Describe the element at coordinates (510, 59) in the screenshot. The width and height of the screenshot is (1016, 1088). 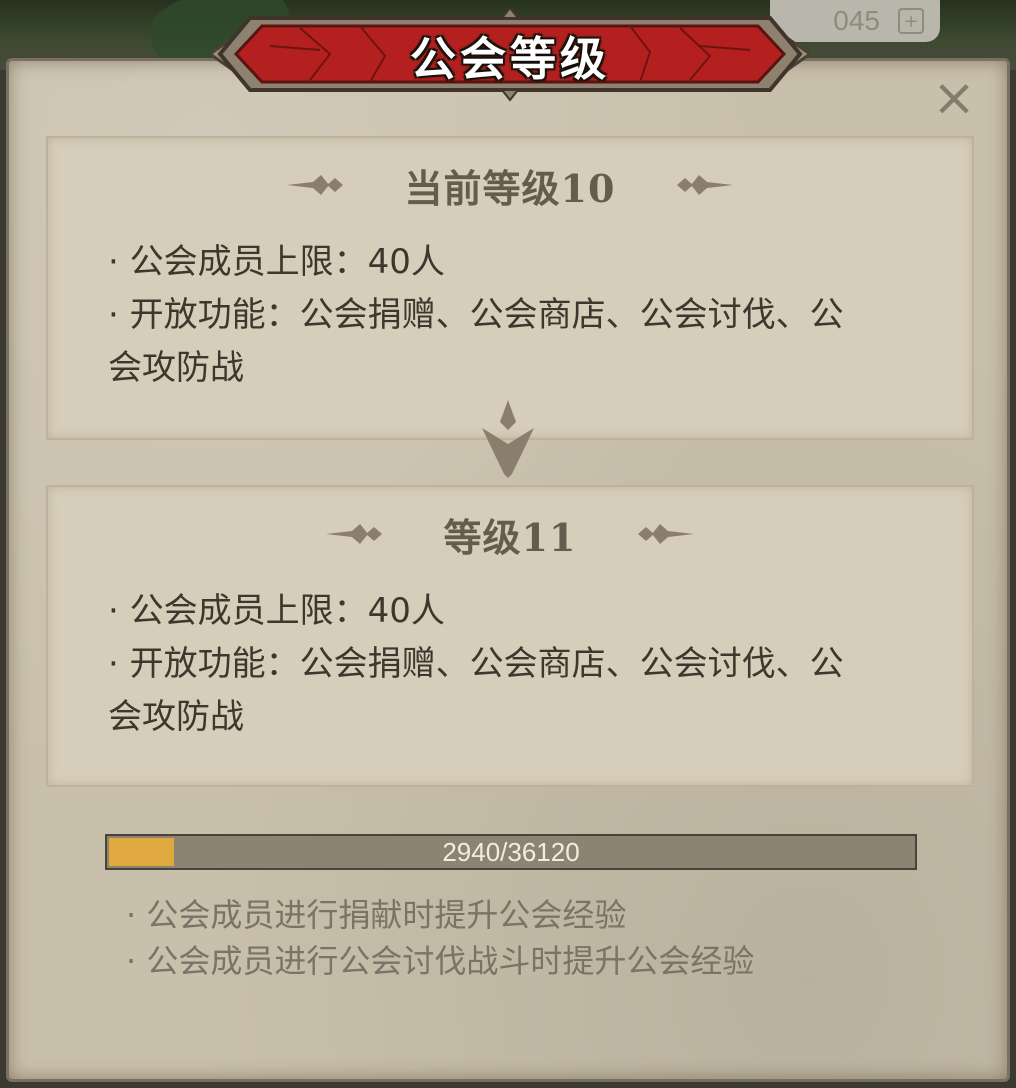
I see `dialog-title: 公会等级` at that location.